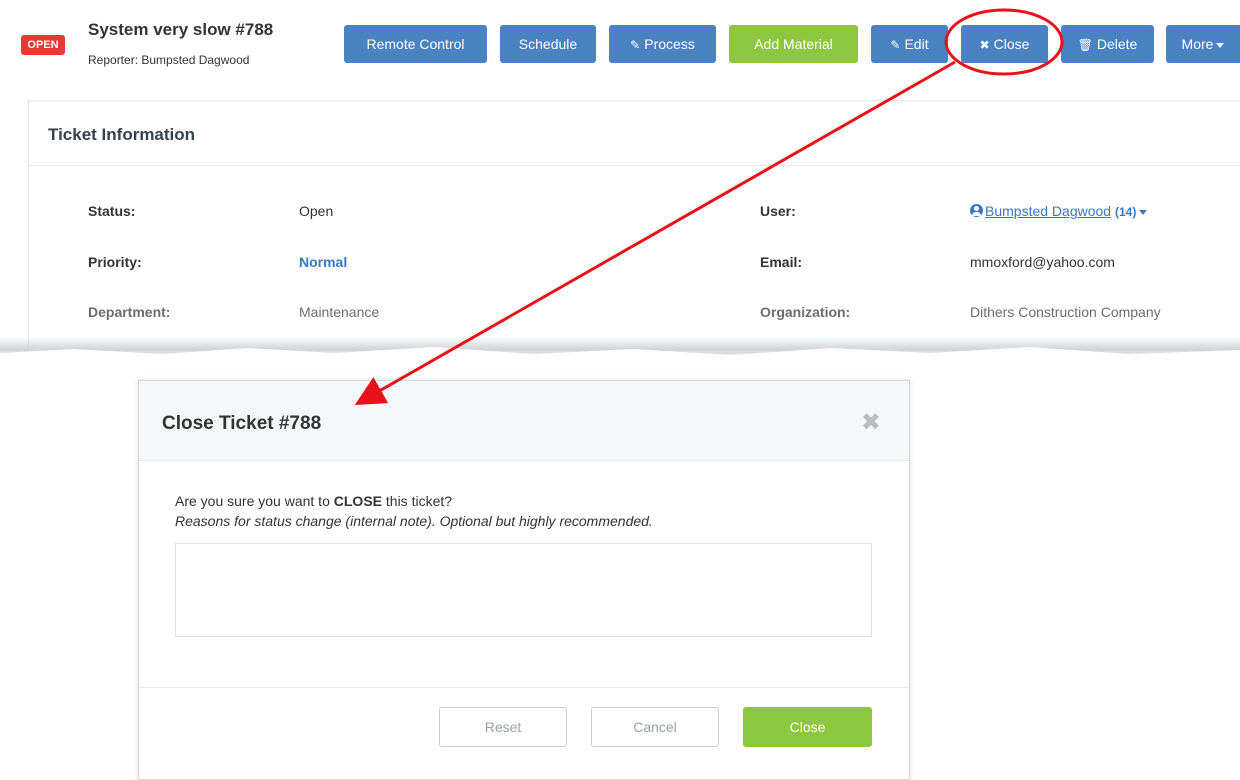  I want to click on edit-button: ✎ Edit, so click(909, 44).